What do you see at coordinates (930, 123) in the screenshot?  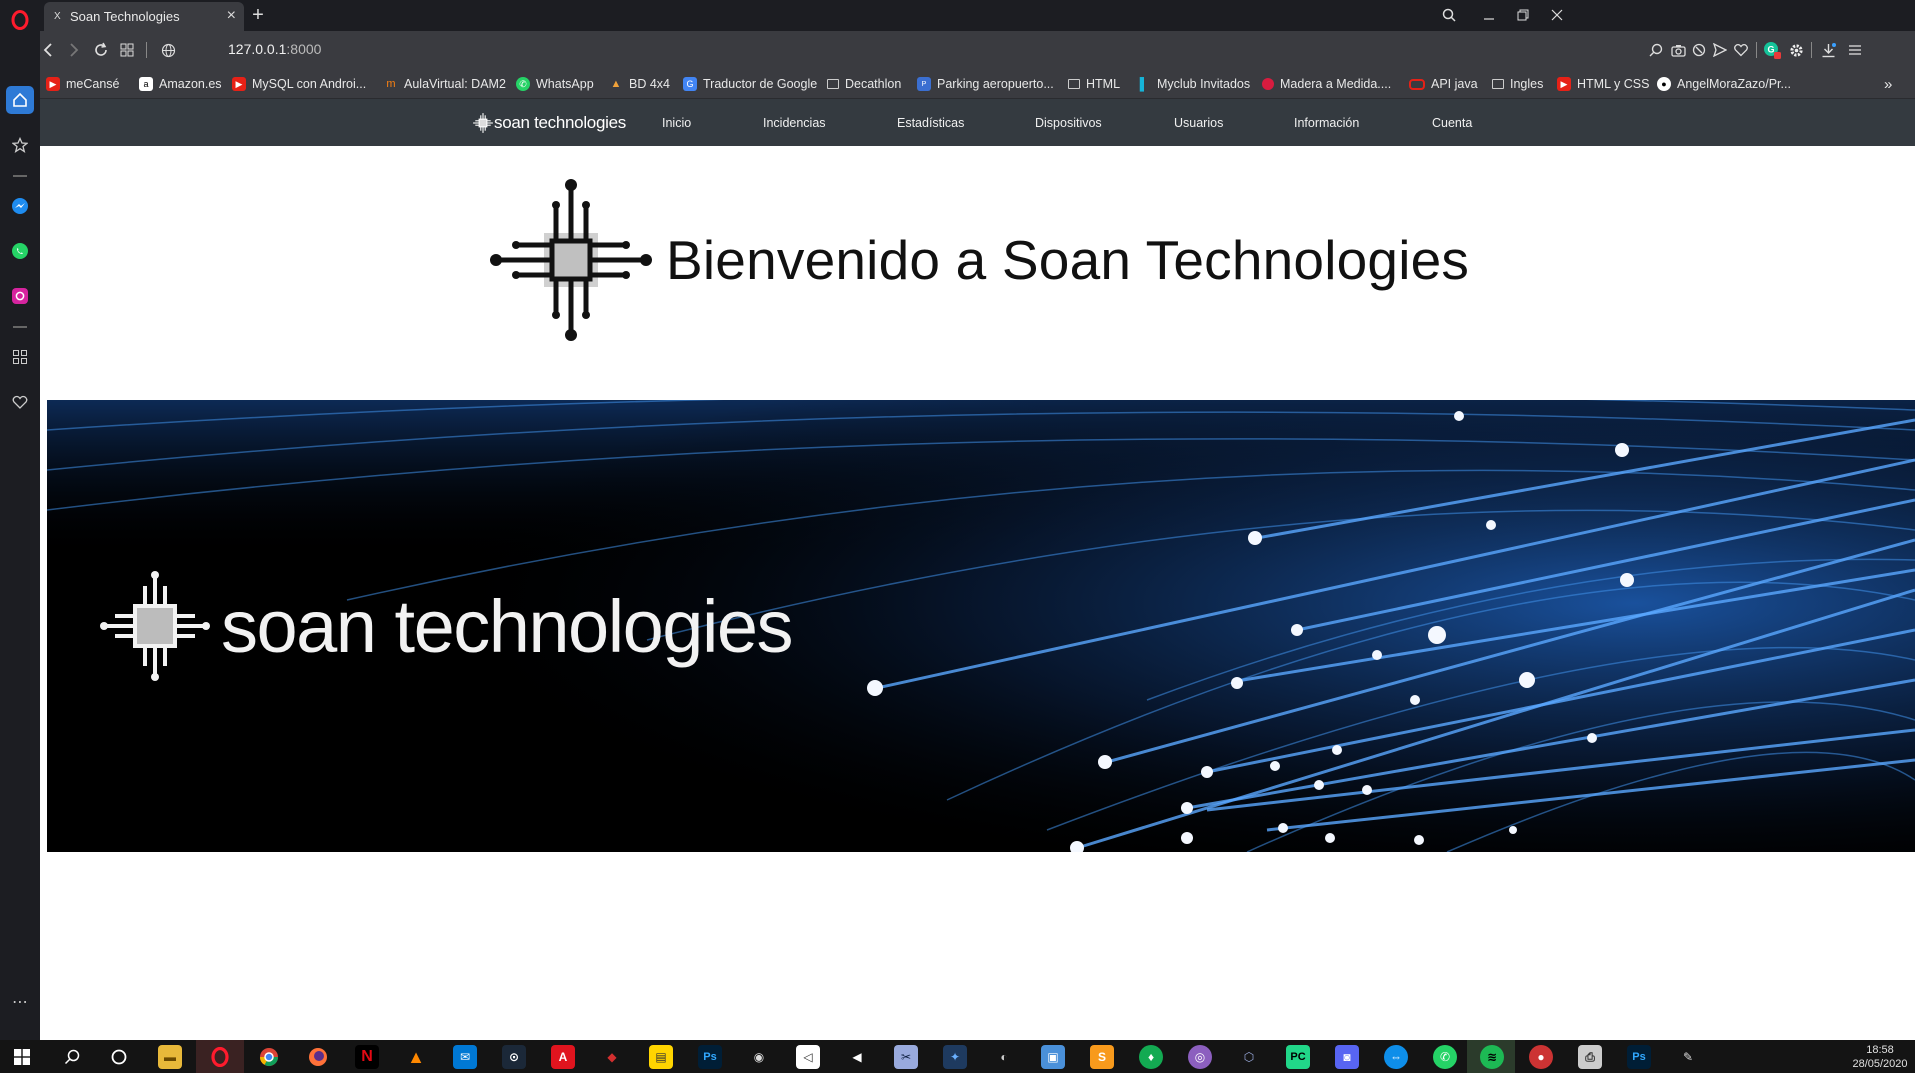 I see `nav-link-estadisticas: Estadísticas` at bounding box center [930, 123].